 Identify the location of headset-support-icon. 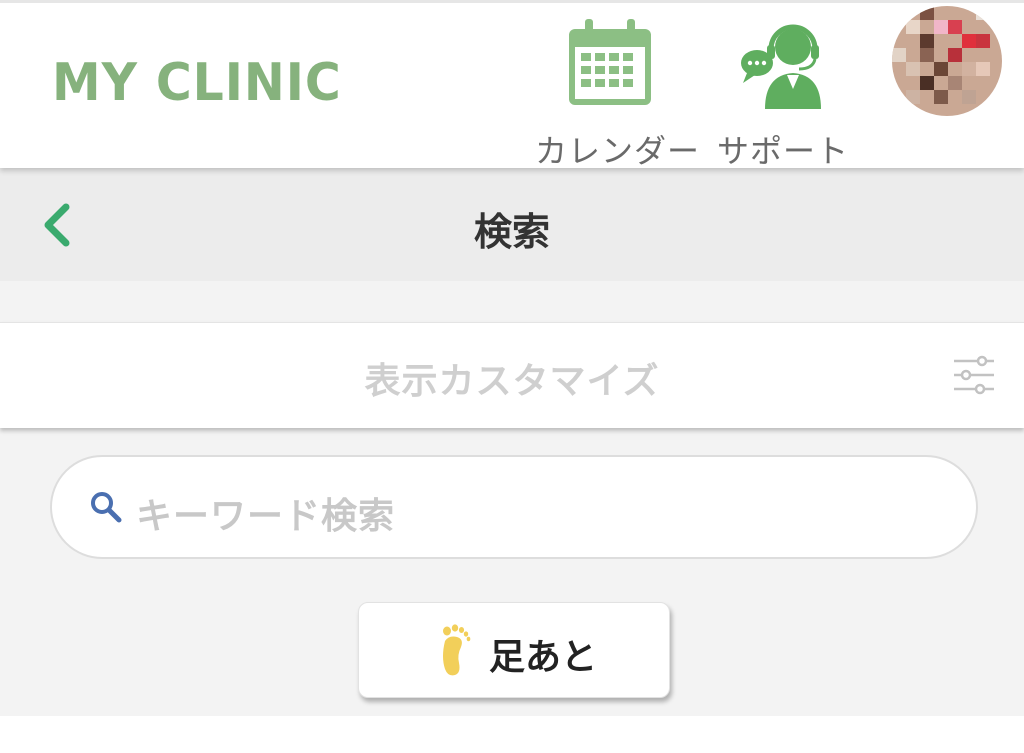
(783, 67).